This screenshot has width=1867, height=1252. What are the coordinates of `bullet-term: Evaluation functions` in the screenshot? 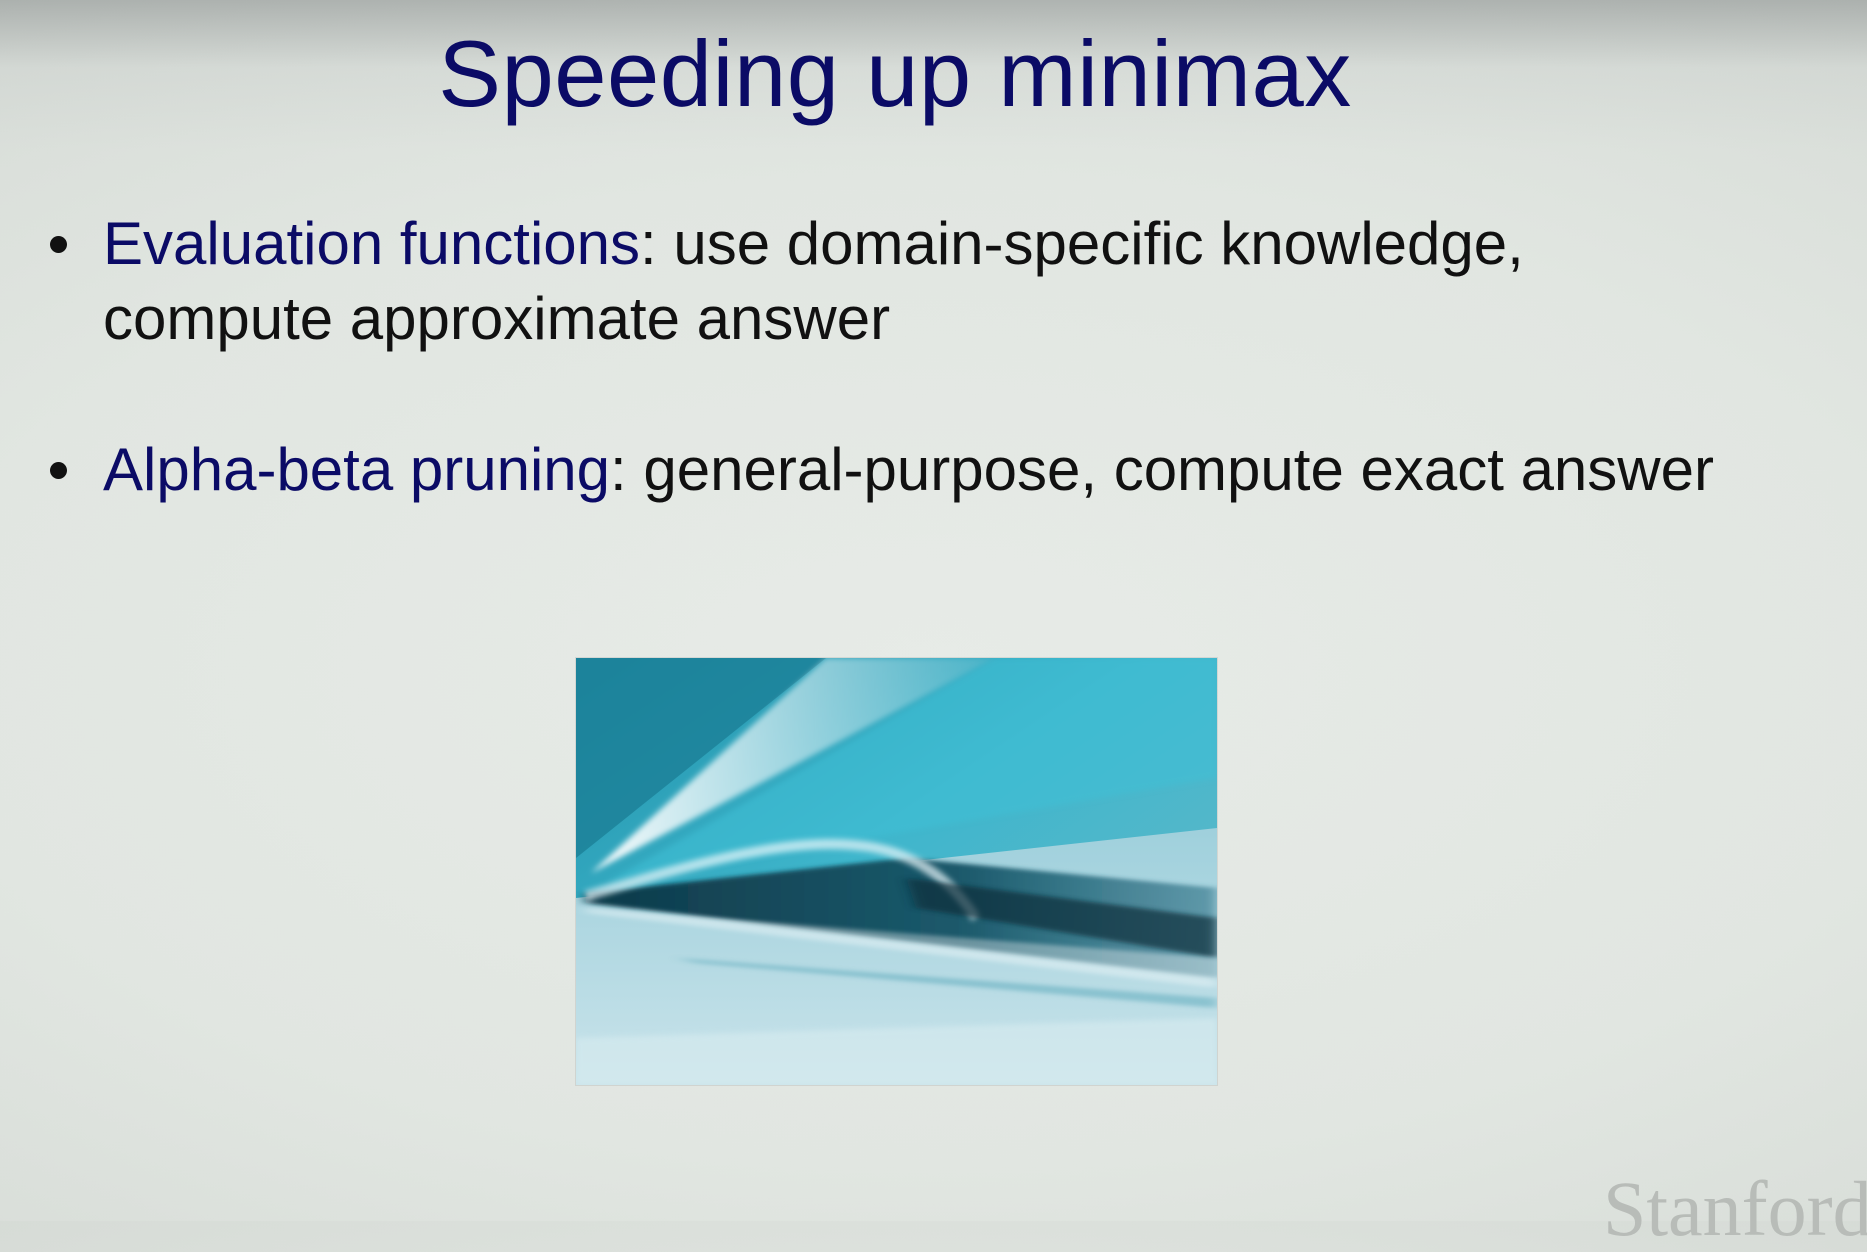 It's located at (372, 243).